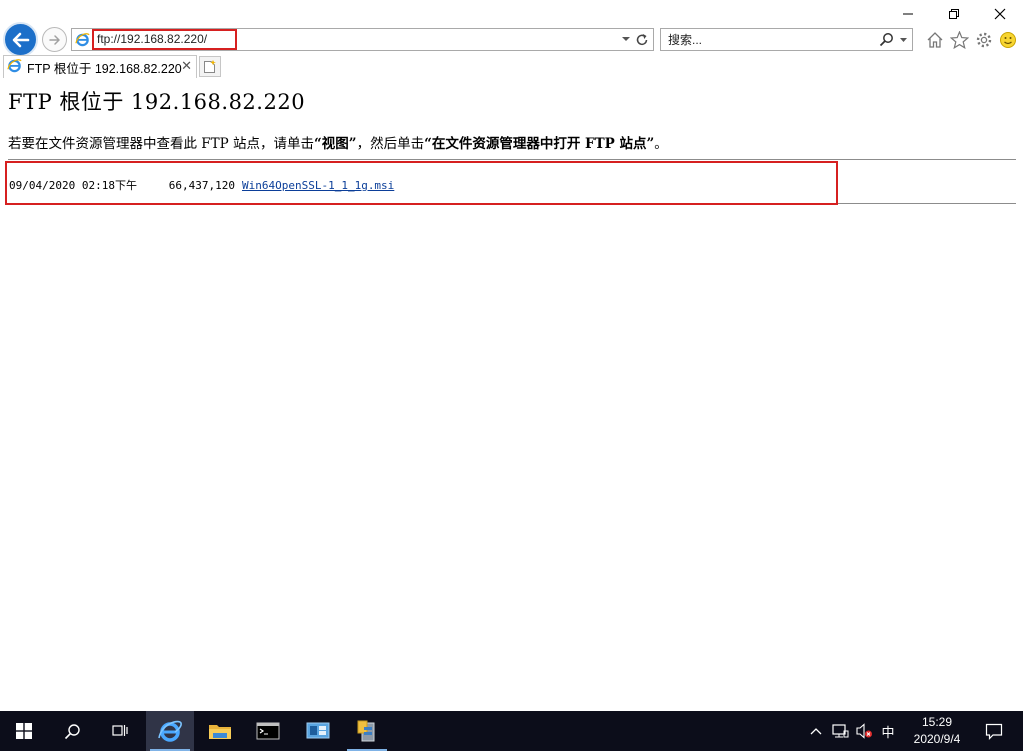  I want to click on tab-strip: FTP 根位于 192.168.82.220 ✕, so click(511, 67).